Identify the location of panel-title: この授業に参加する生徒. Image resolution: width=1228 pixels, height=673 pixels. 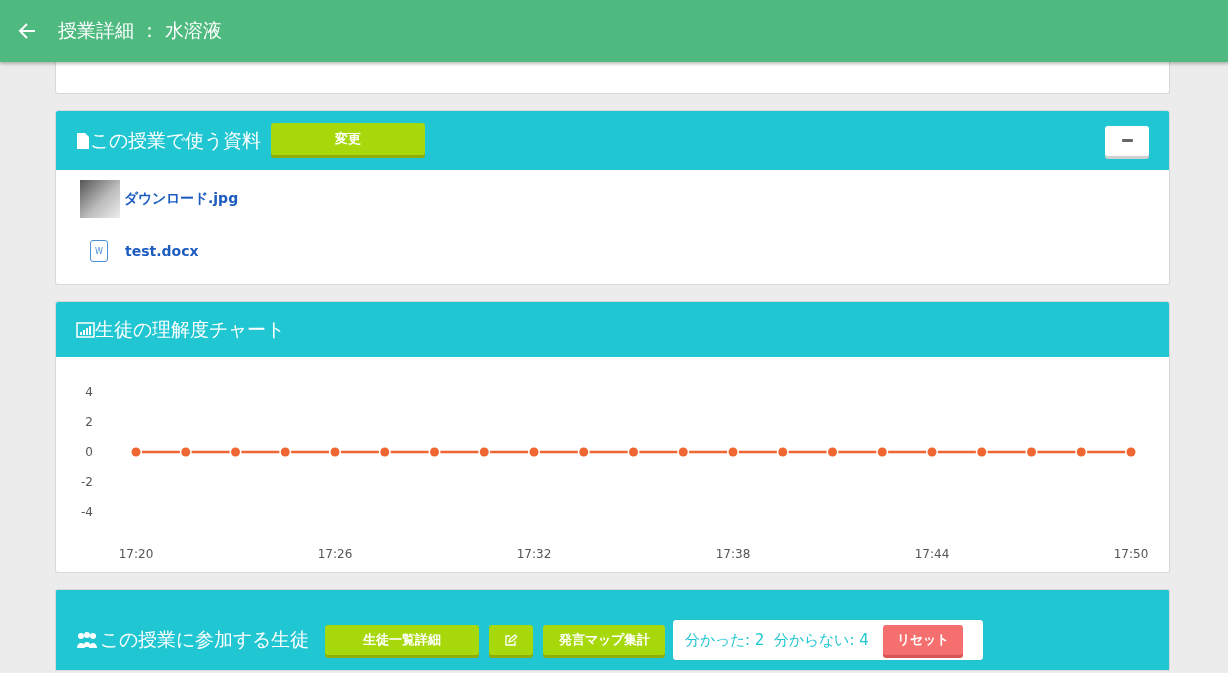
(204, 639).